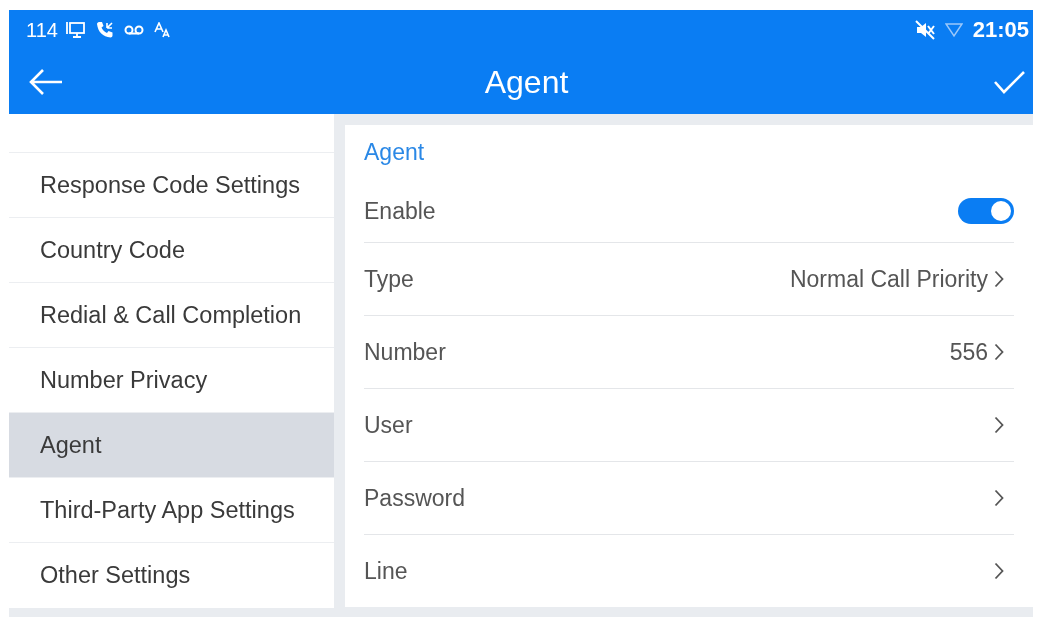  I want to click on setting-label: Type, so click(389, 279).